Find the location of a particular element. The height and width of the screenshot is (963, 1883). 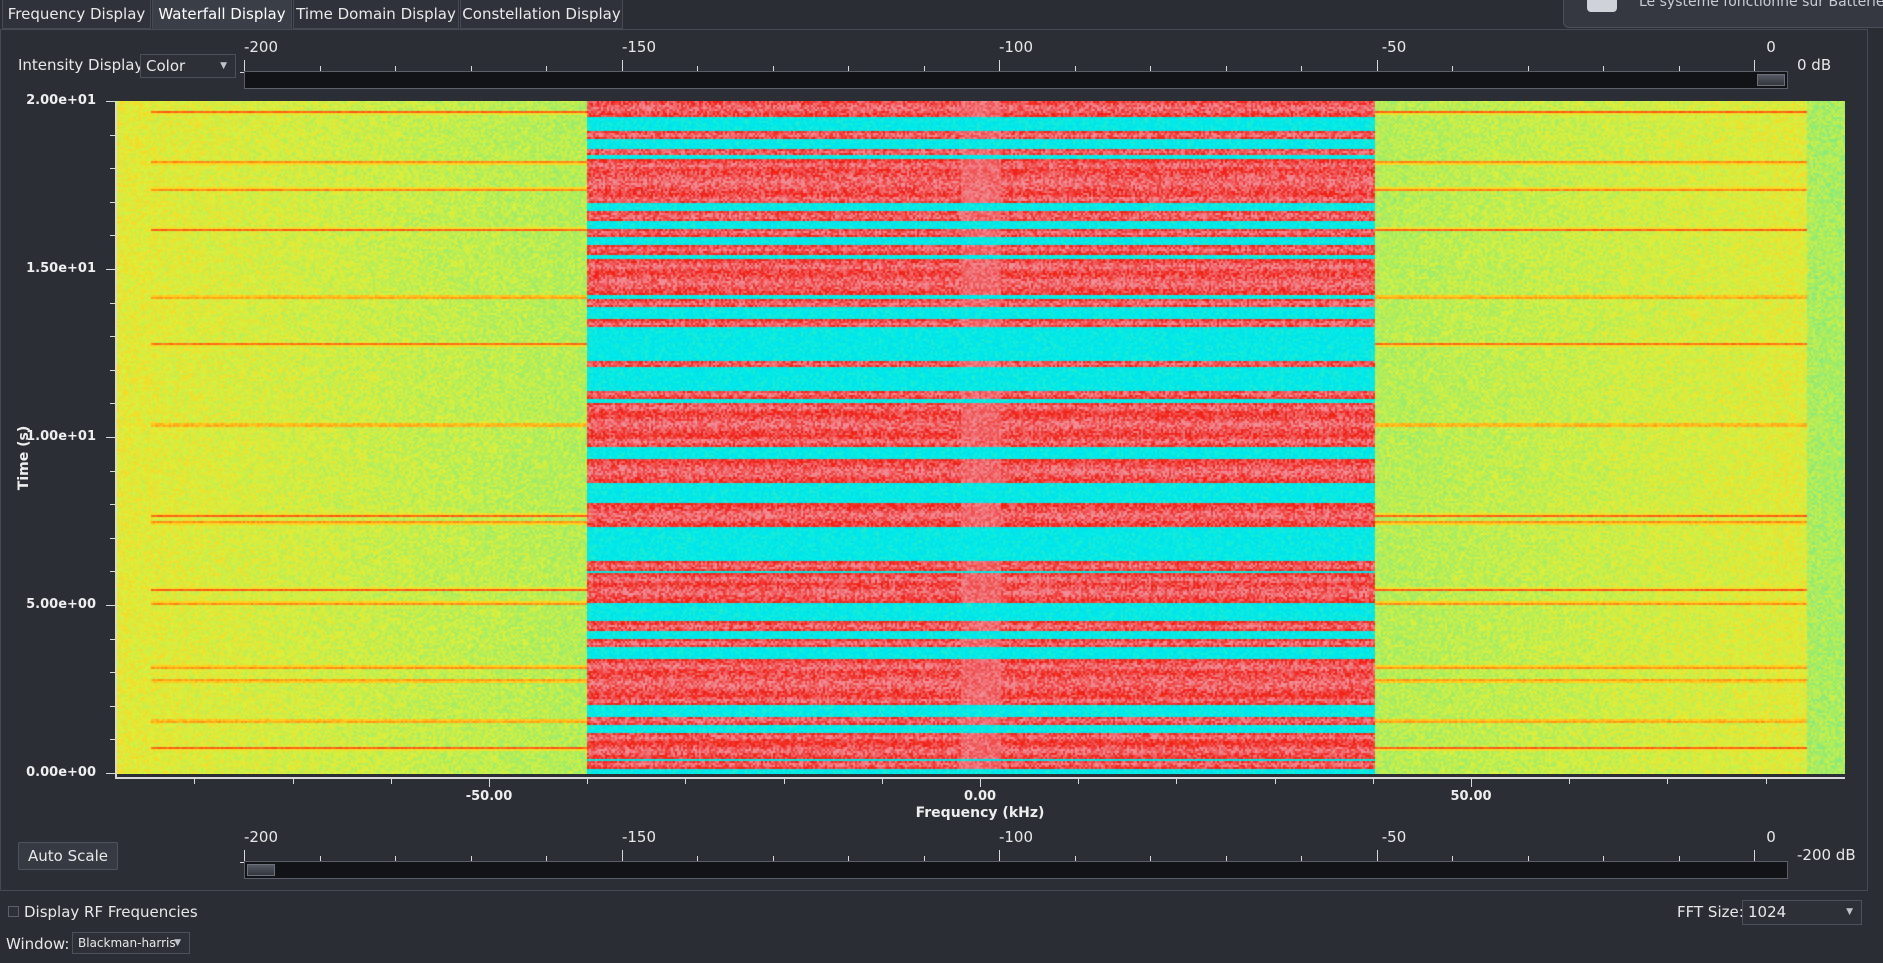

top-slider-handle is located at coordinates (1771, 80).